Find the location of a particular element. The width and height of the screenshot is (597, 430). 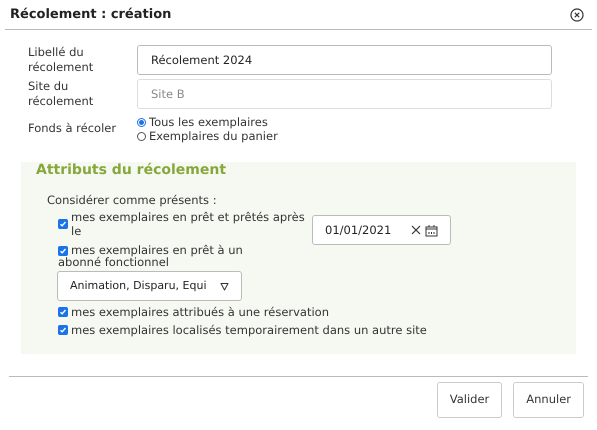

field-label: Libellé du récolement is located at coordinates (61, 60).